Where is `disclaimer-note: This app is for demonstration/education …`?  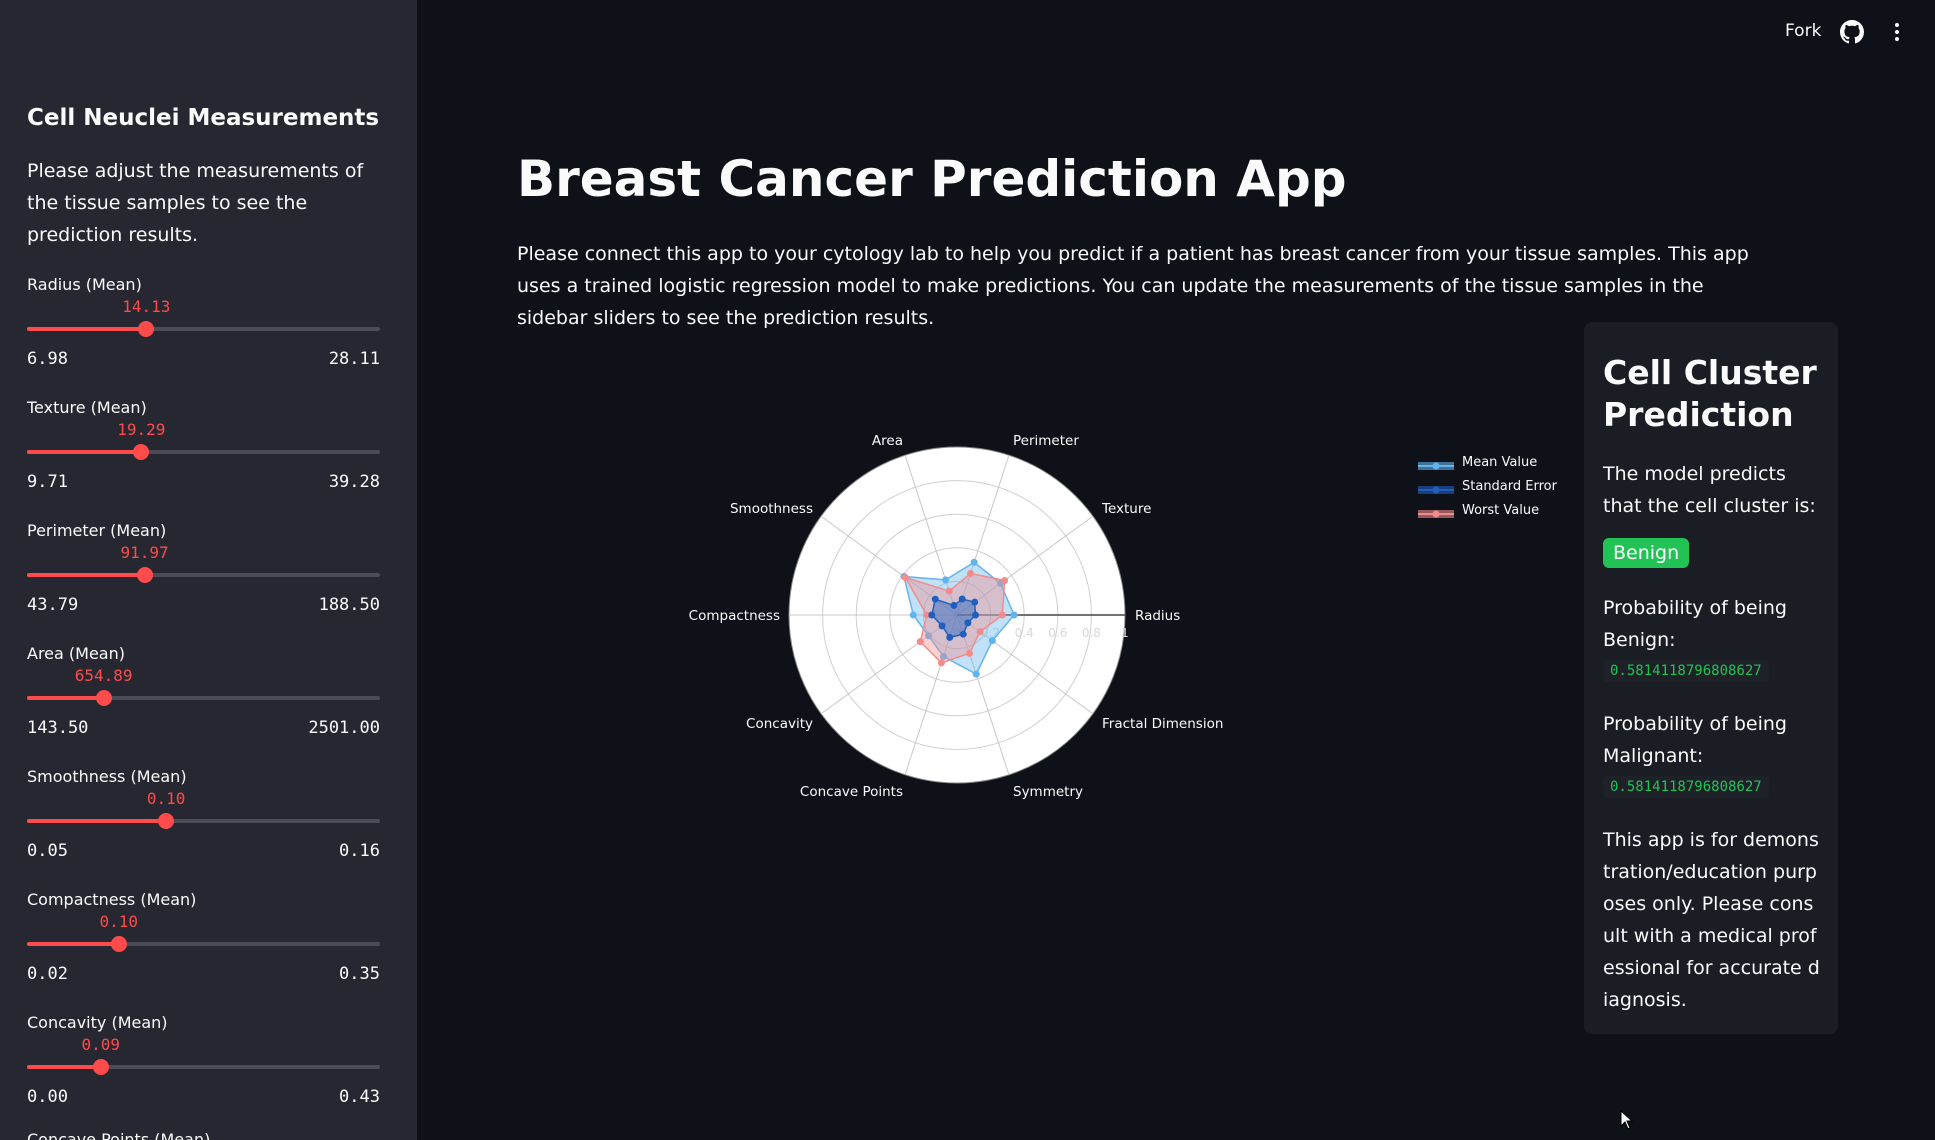
disclaimer-note: This app is for demonstration/education … is located at coordinates (1711, 920).